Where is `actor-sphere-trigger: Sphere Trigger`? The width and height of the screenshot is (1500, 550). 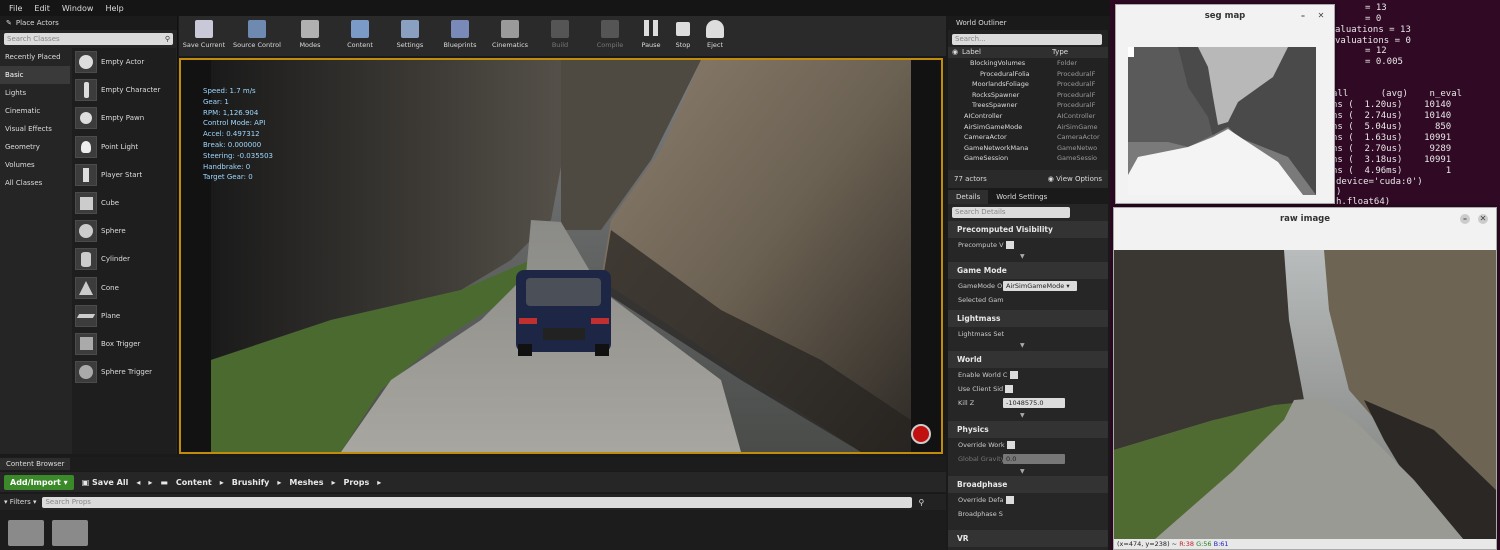
actor-sphere-trigger: Sphere Trigger is located at coordinates (124, 372).